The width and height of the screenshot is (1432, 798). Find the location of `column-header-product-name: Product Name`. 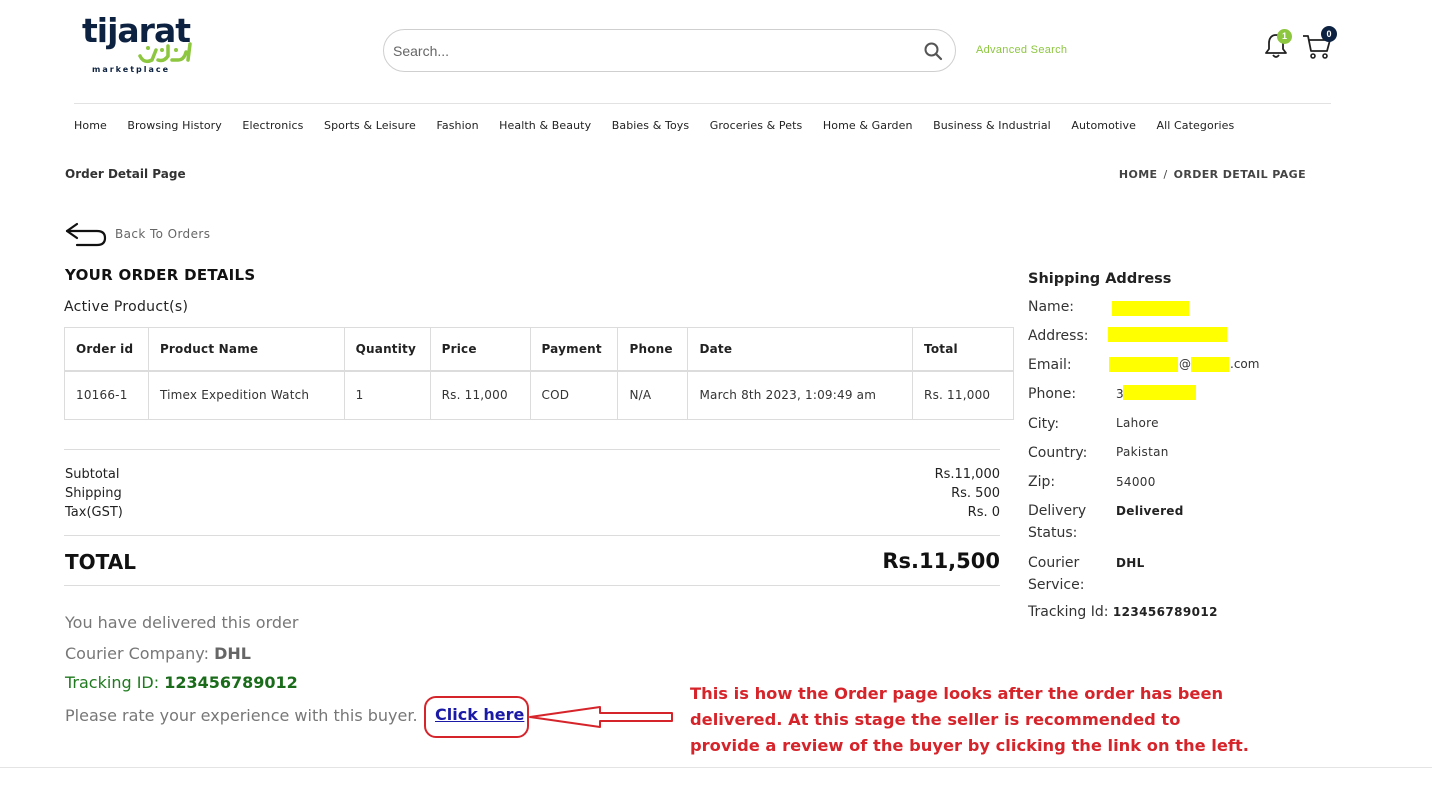

column-header-product-name: Product Name is located at coordinates (246, 349).